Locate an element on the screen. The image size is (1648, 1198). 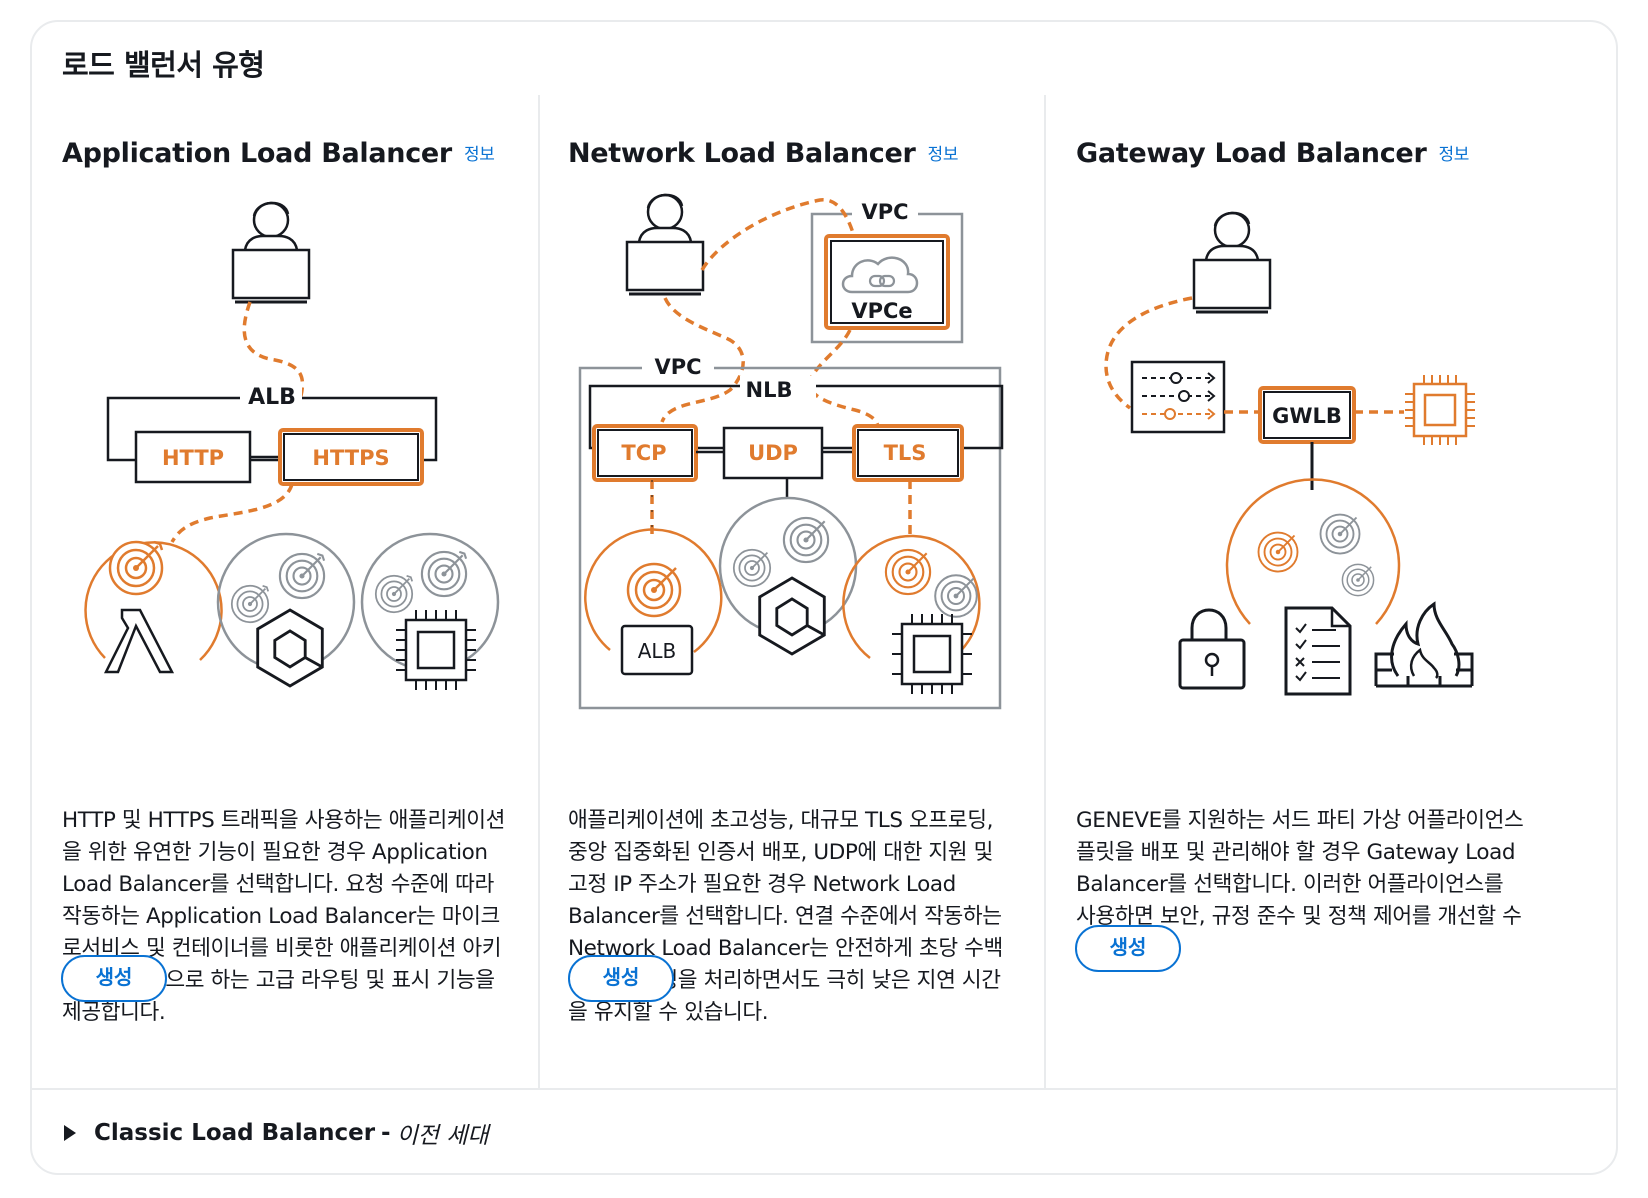
compliance-document-icon is located at coordinates (1318, 651).